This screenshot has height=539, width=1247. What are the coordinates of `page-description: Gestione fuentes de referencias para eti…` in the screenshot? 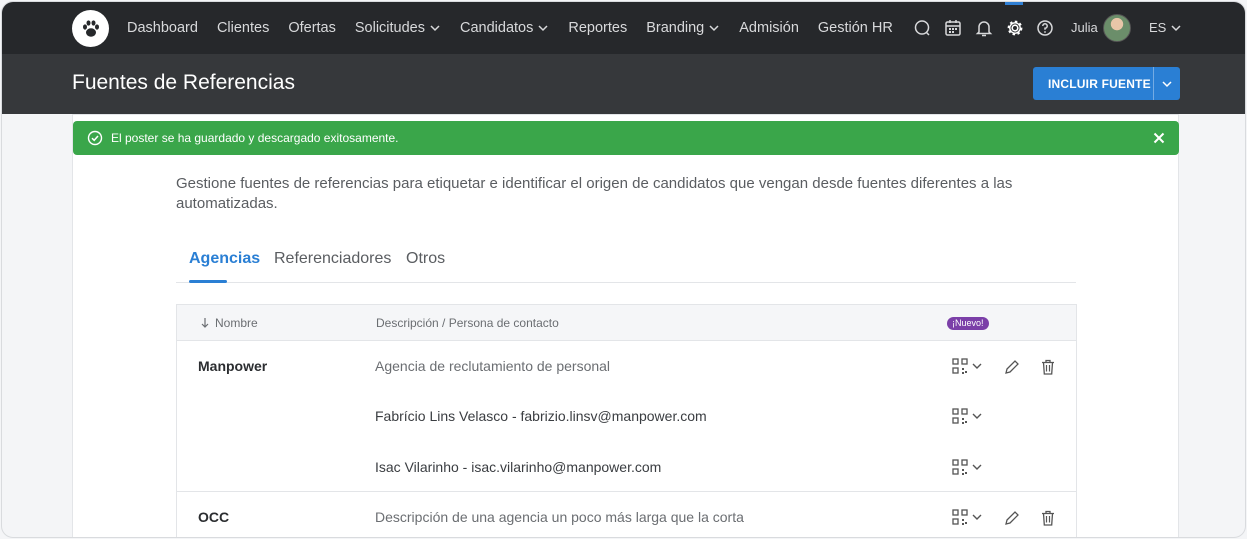 It's located at (594, 193).